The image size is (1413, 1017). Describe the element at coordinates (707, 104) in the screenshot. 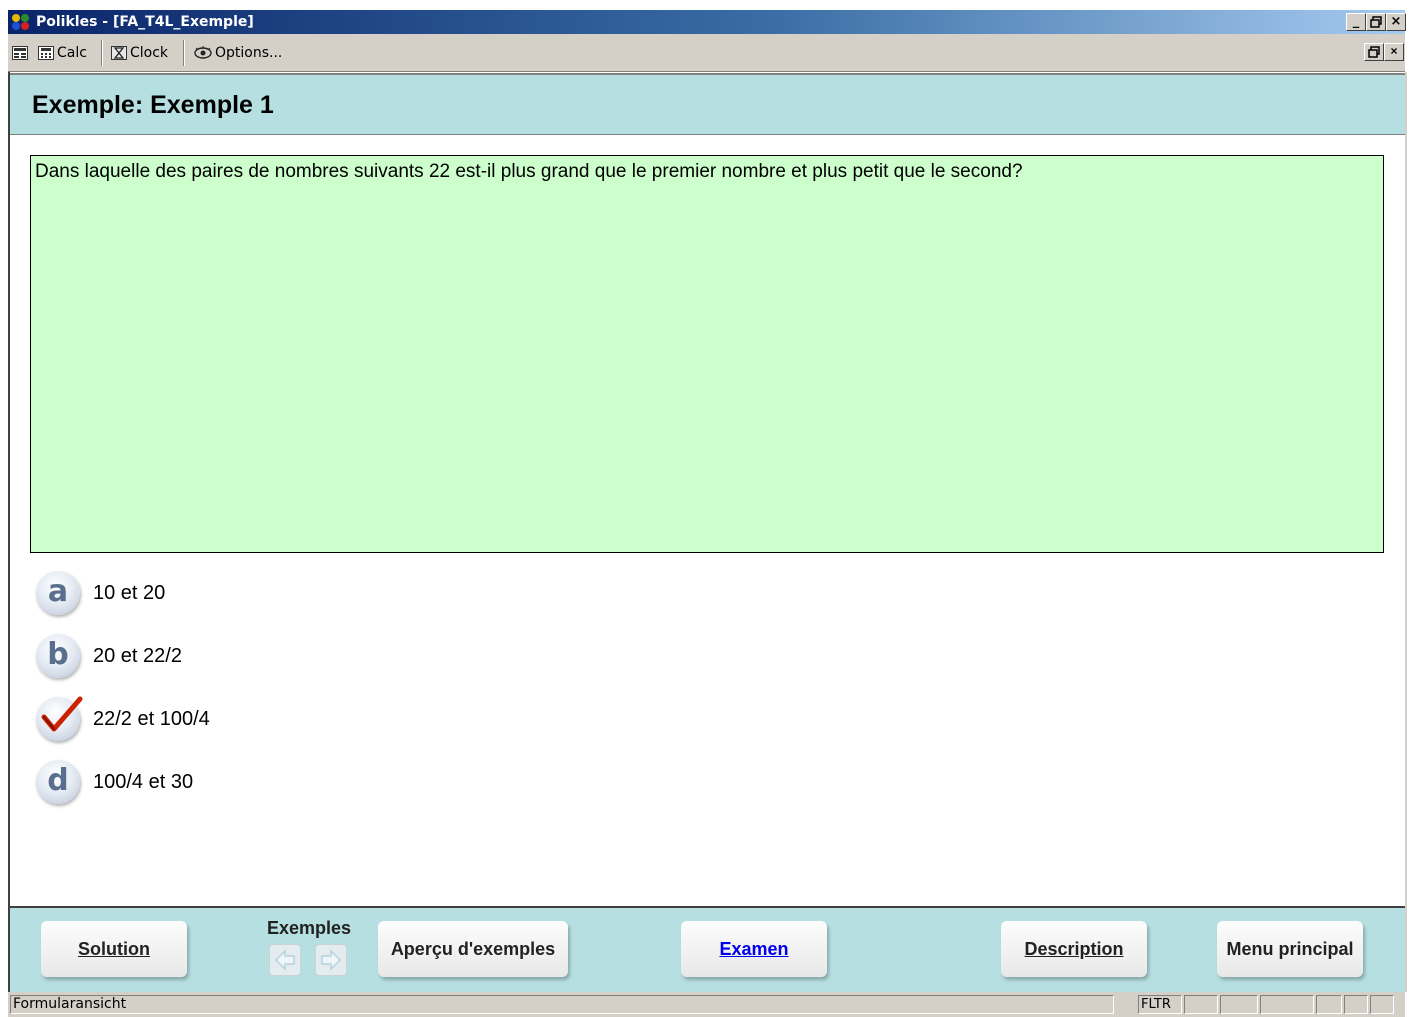

I see `header-band: Exemple: Exemple 1` at that location.